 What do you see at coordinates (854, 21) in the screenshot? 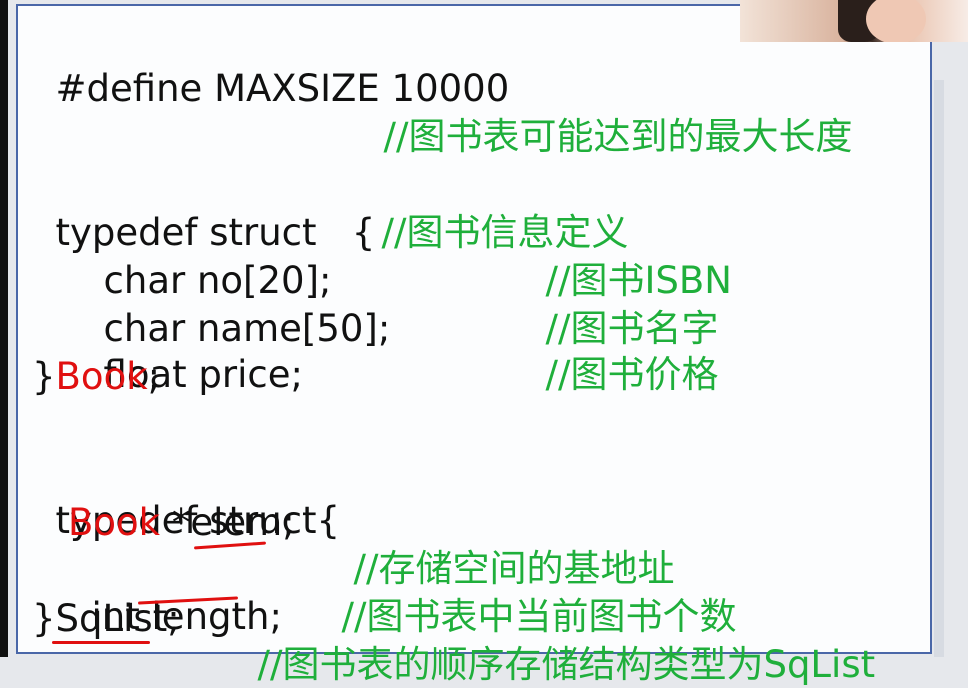
I see `webcam-overlay` at bounding box center [854, 21].